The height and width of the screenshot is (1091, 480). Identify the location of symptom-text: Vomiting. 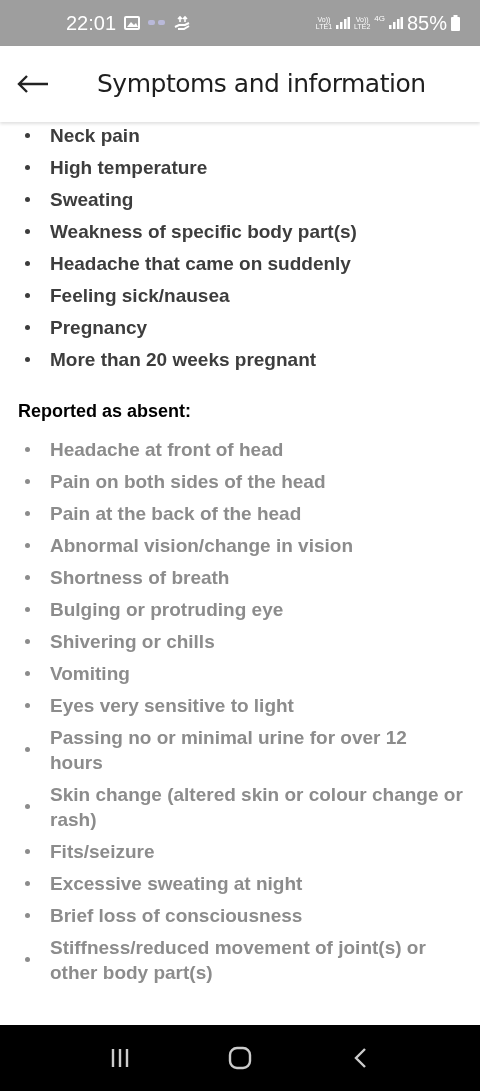
(90, 673).